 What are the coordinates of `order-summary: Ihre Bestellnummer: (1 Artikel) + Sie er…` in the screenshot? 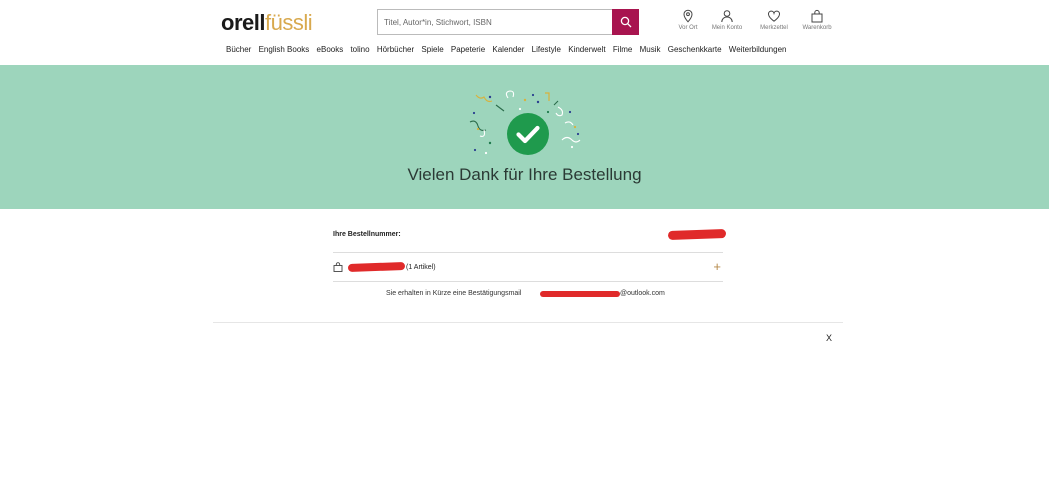 It's located at (530, 259).